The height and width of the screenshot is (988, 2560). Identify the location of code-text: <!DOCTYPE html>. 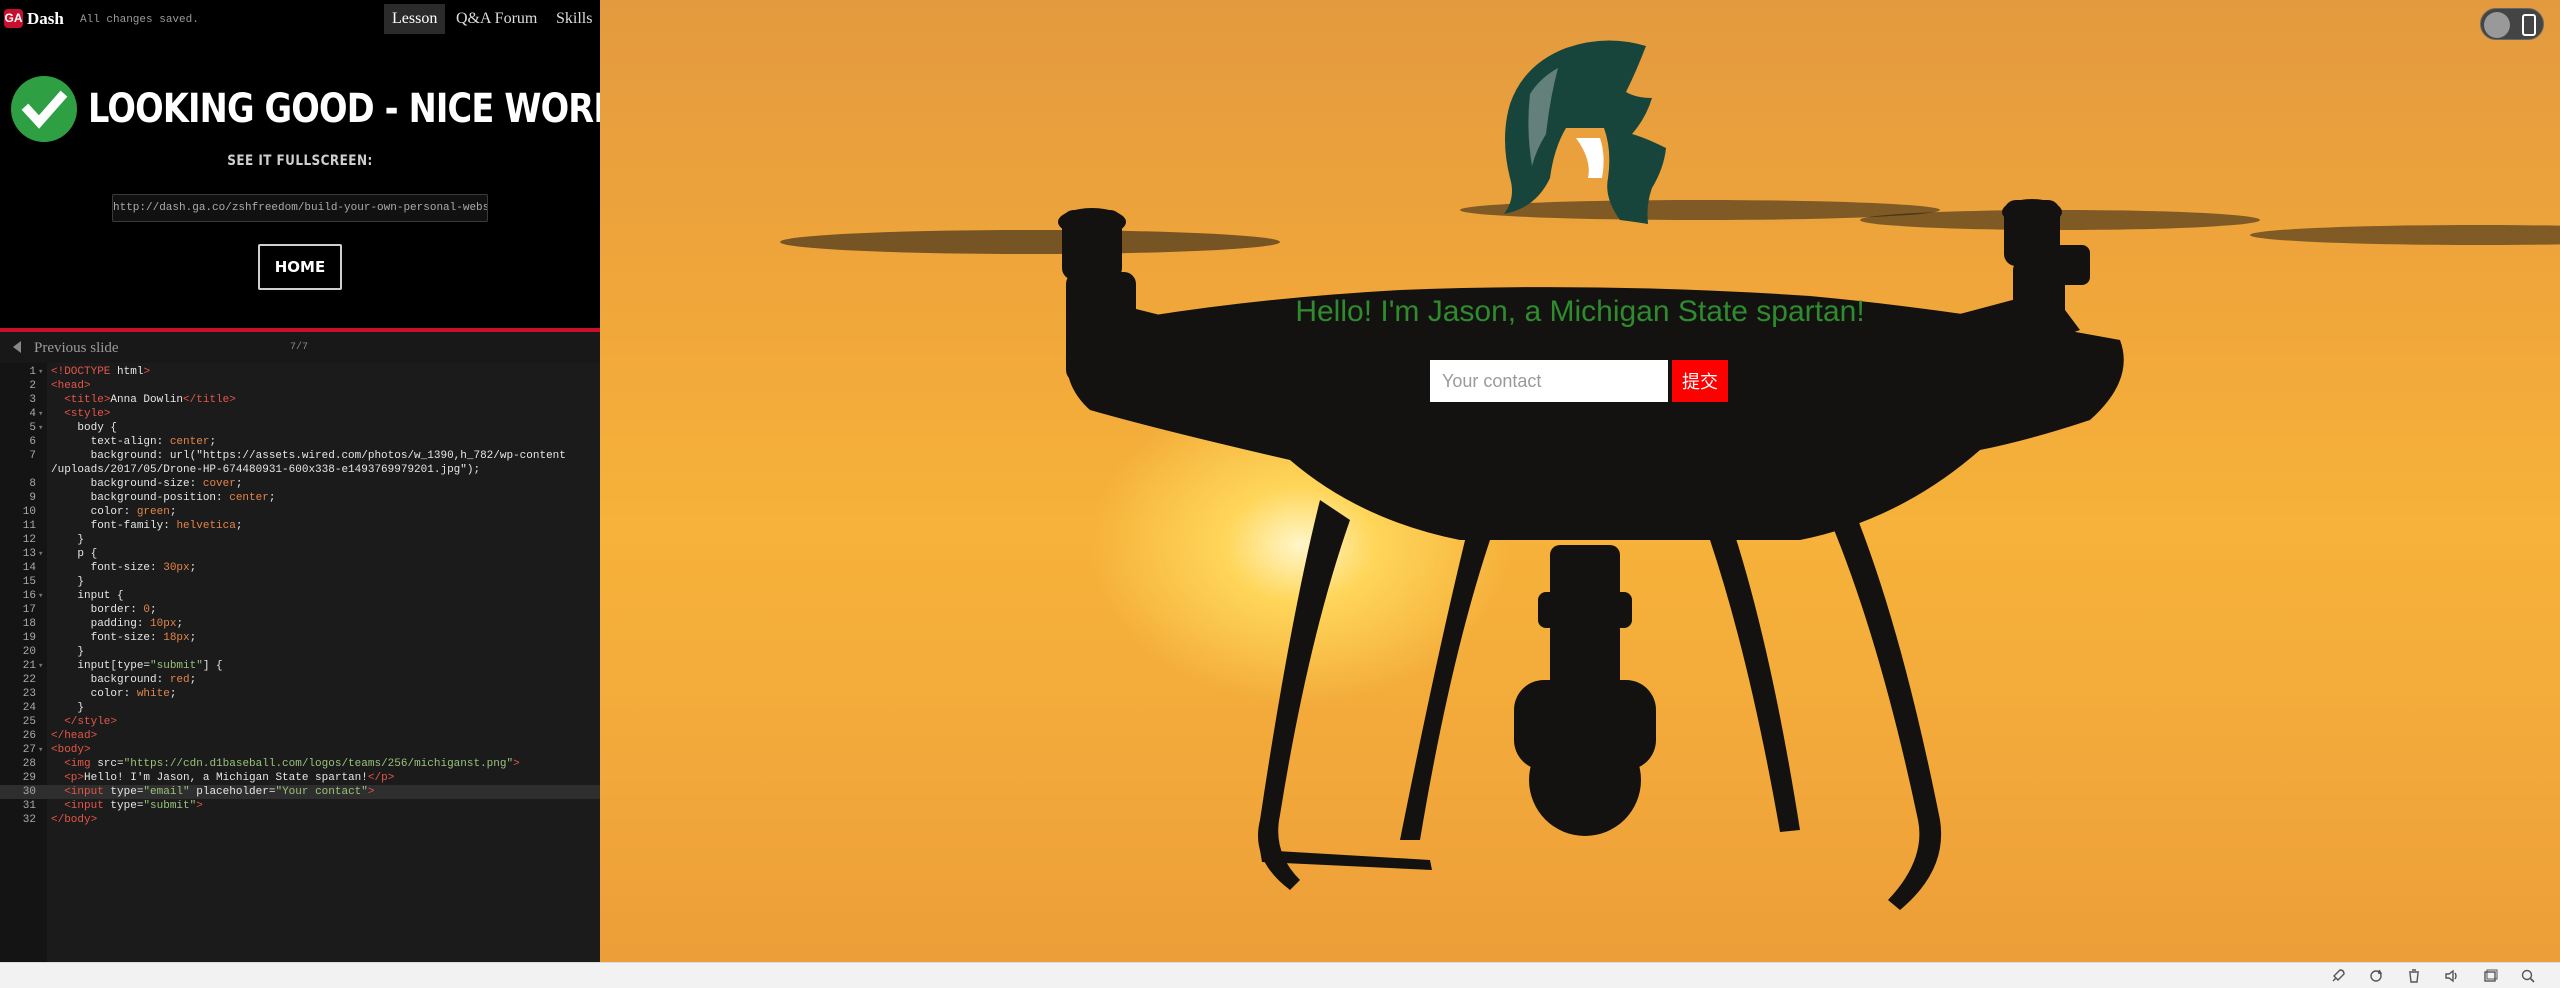
(100, 372).